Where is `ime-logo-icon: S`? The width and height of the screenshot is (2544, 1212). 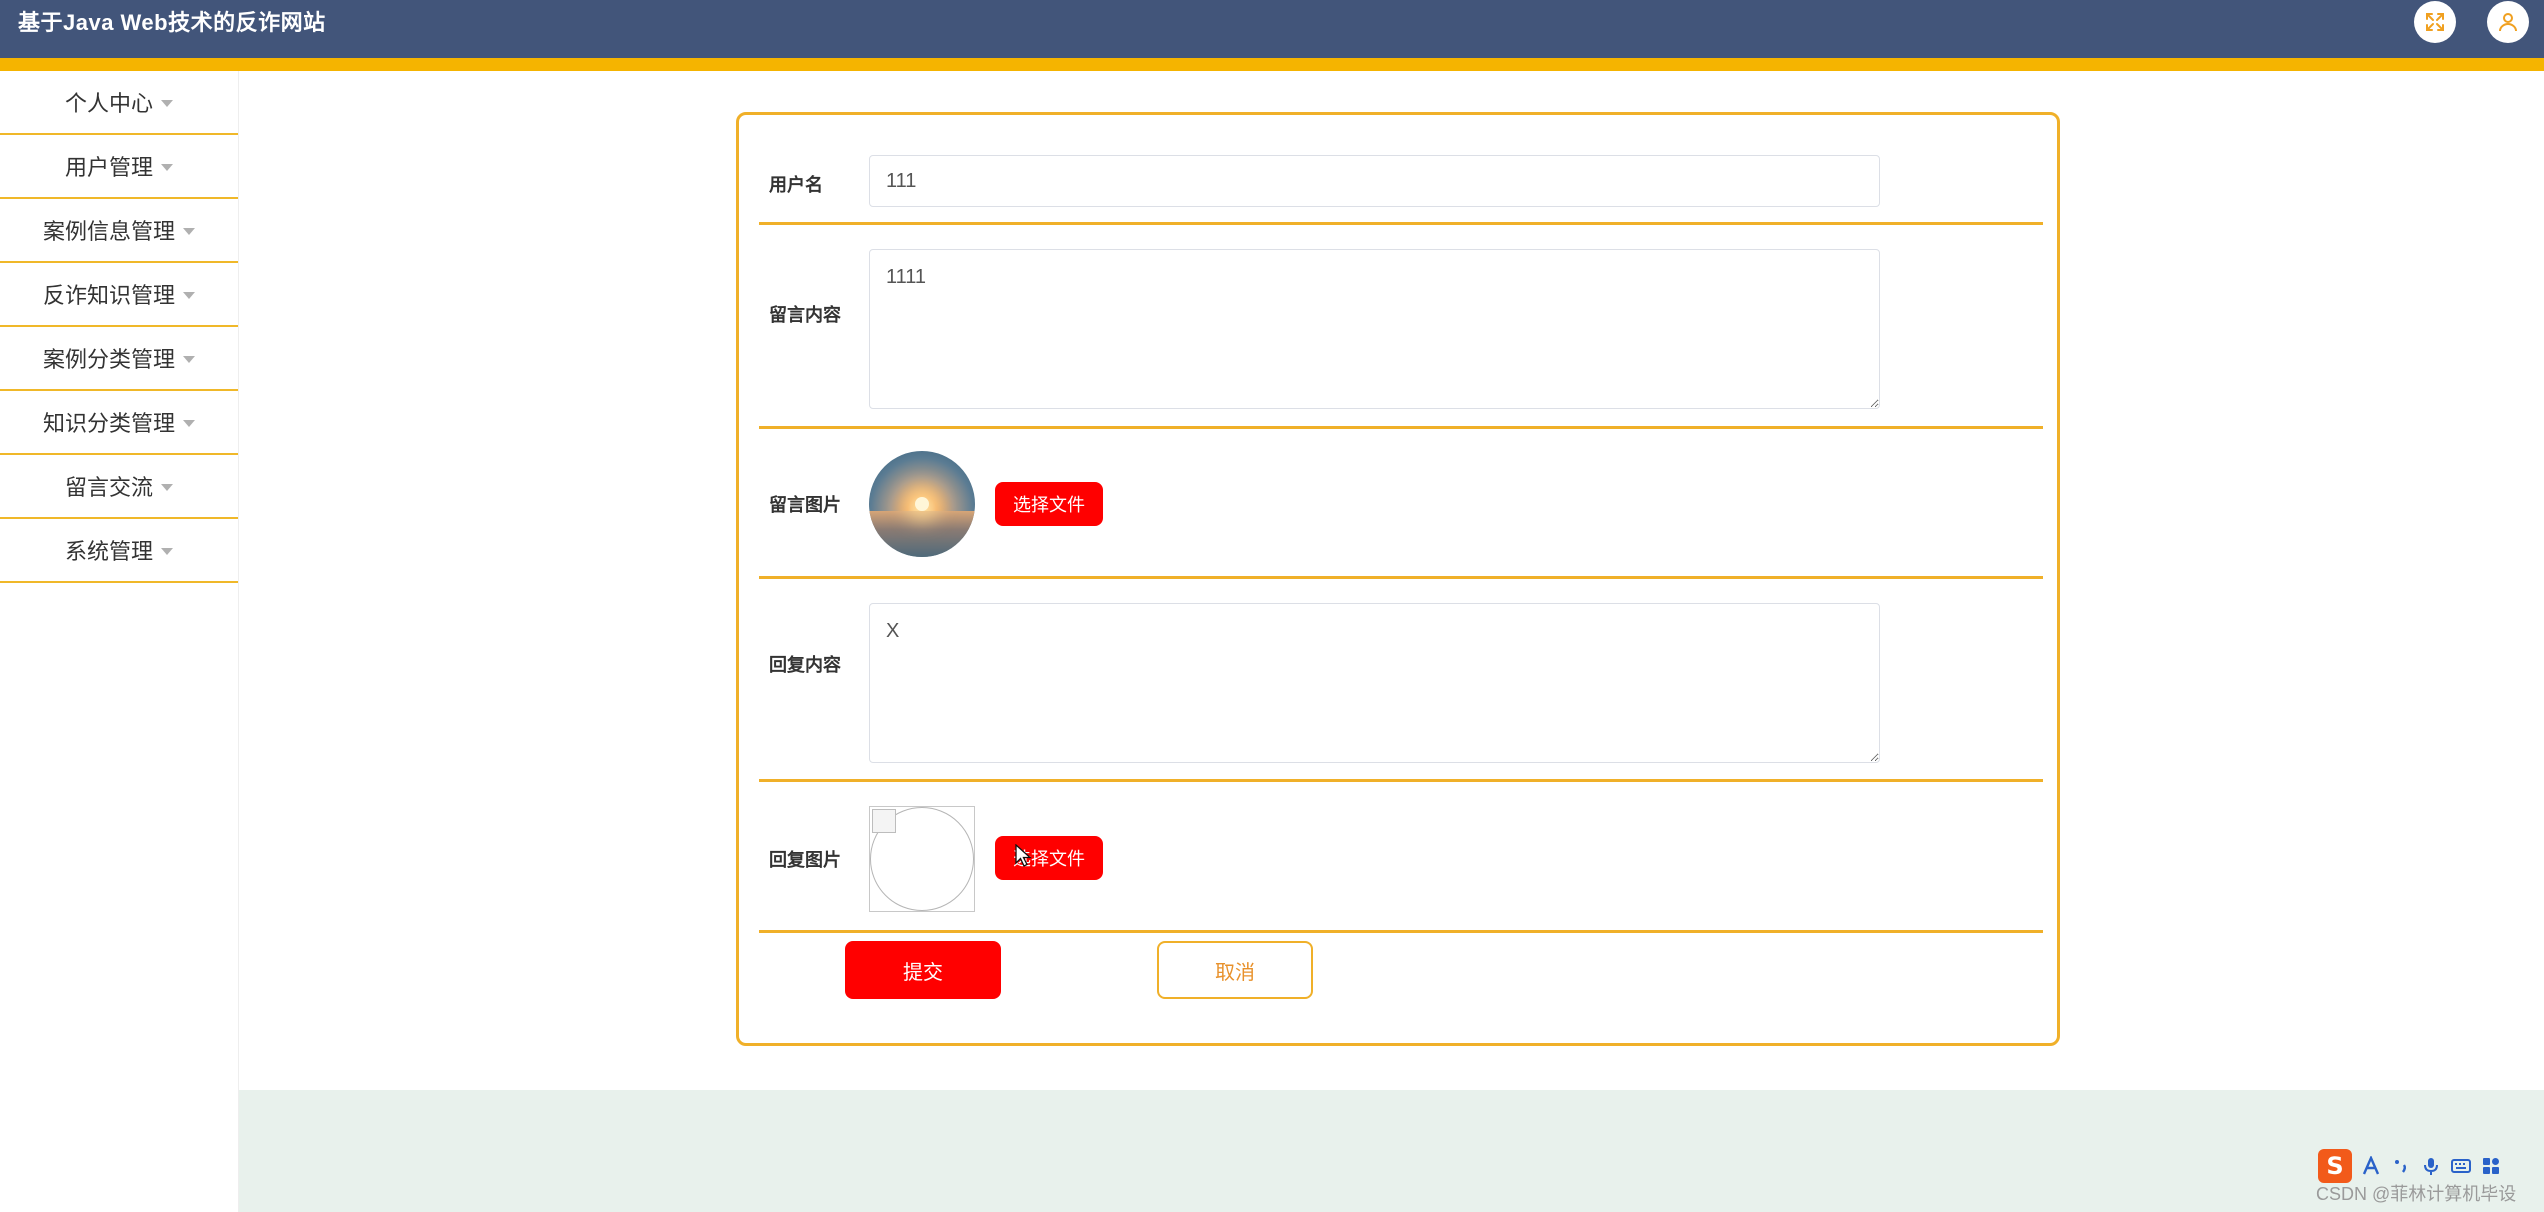
ime-logo-icon: S is located at coordinates (2335, 1166).